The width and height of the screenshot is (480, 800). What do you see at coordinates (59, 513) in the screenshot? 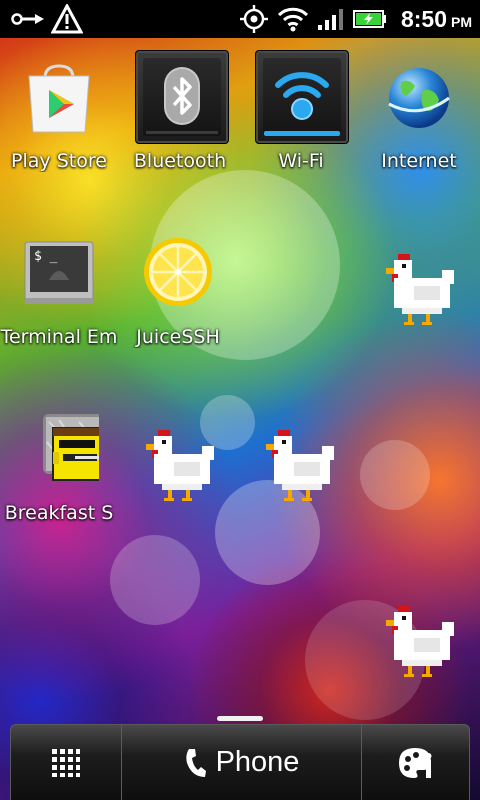
I see `app-label: Breakfast S` at bounding box center [59, 513].